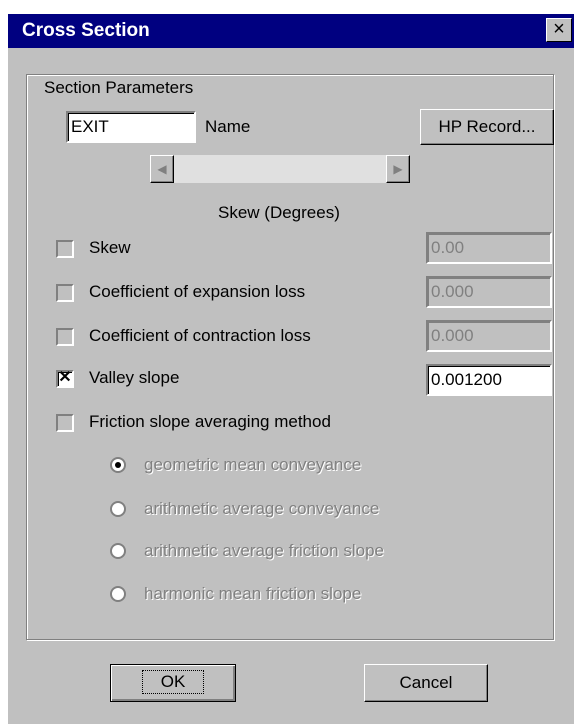 This screenshot has width=576, height=724. What do you see at coordinates (119, 87) in the screenshot?
I see `group-label: Section Parameters` at bounding box center [119, 87].